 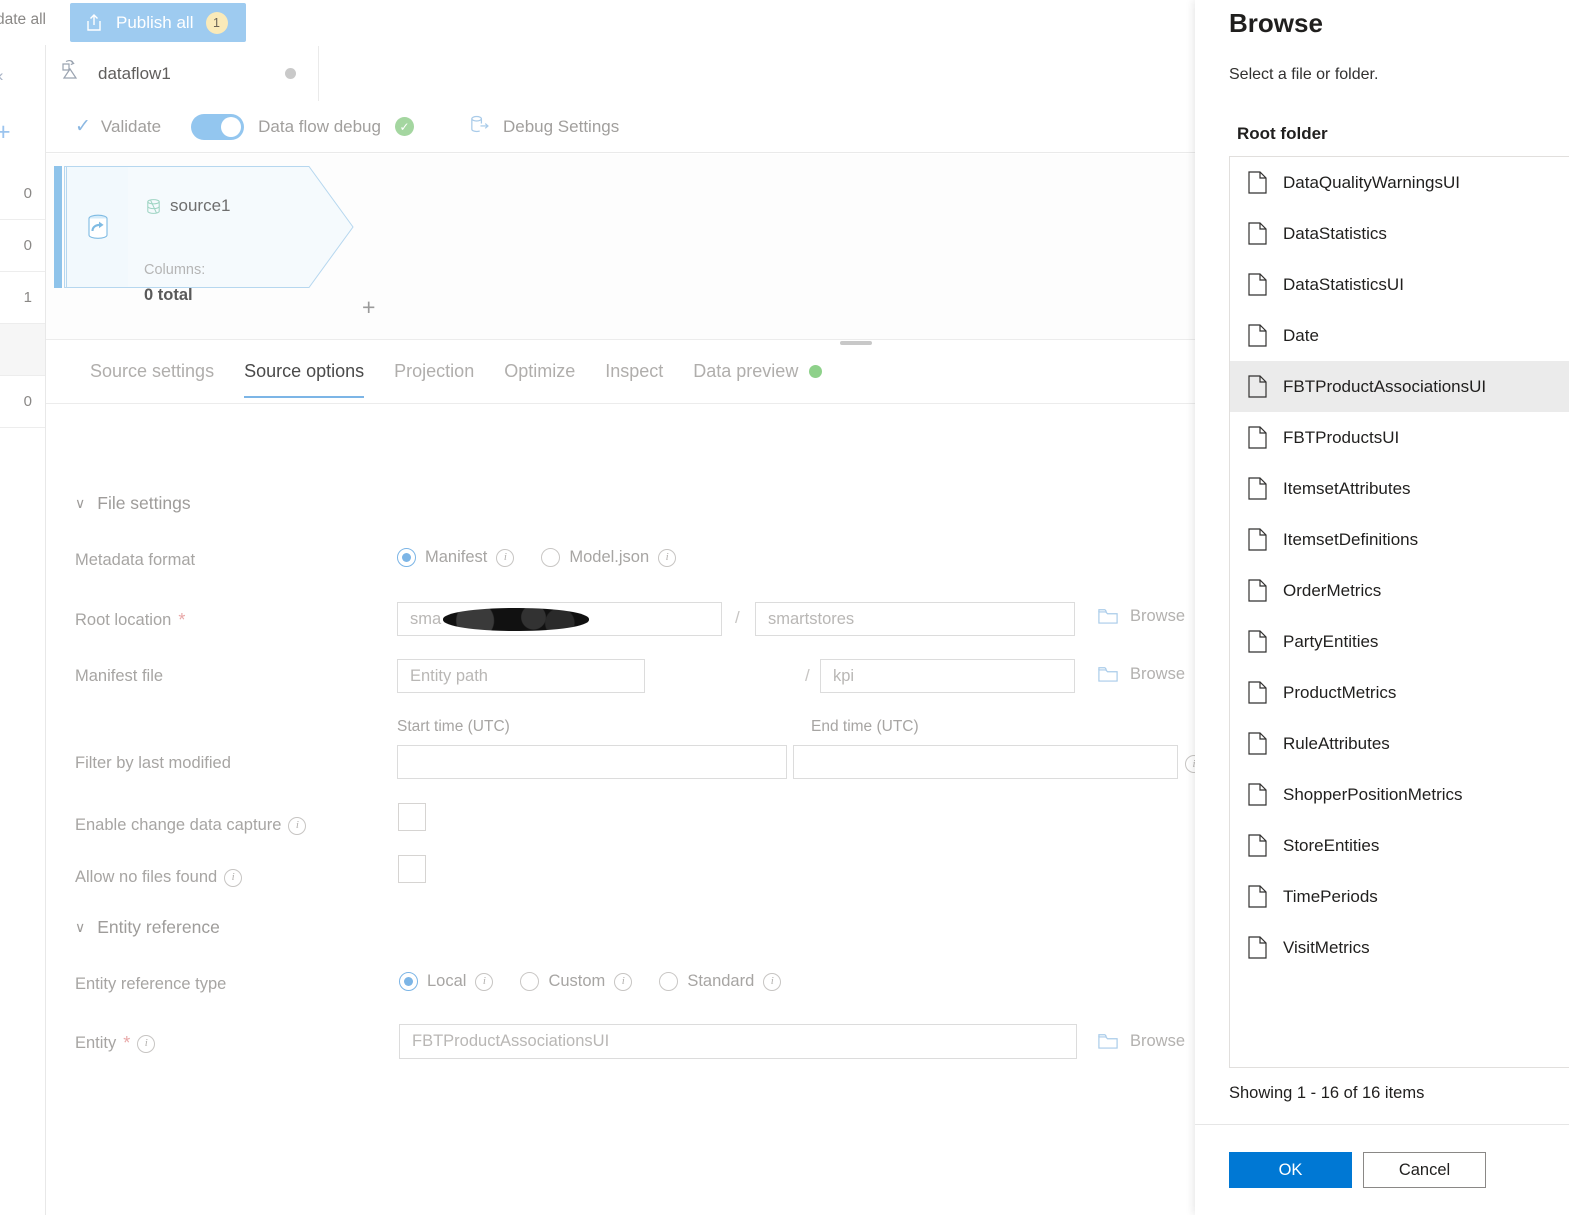 I want to click on end-time-input, so click(x=985, y=762).